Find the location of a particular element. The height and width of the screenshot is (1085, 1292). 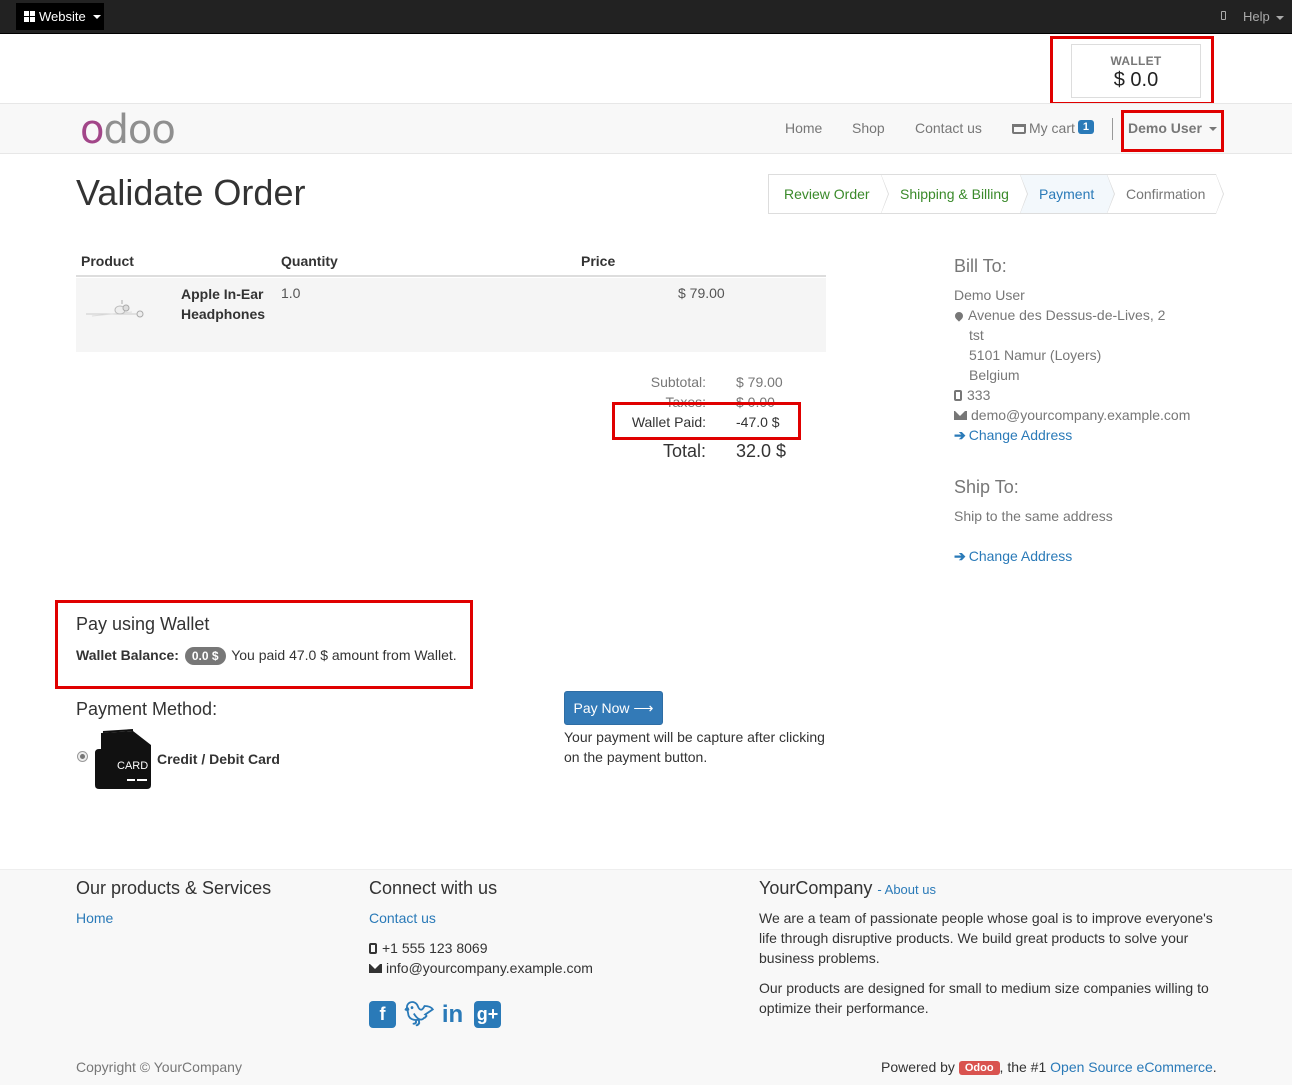

footer-products-title: Our products & Services is located at coordinates (174, 888).